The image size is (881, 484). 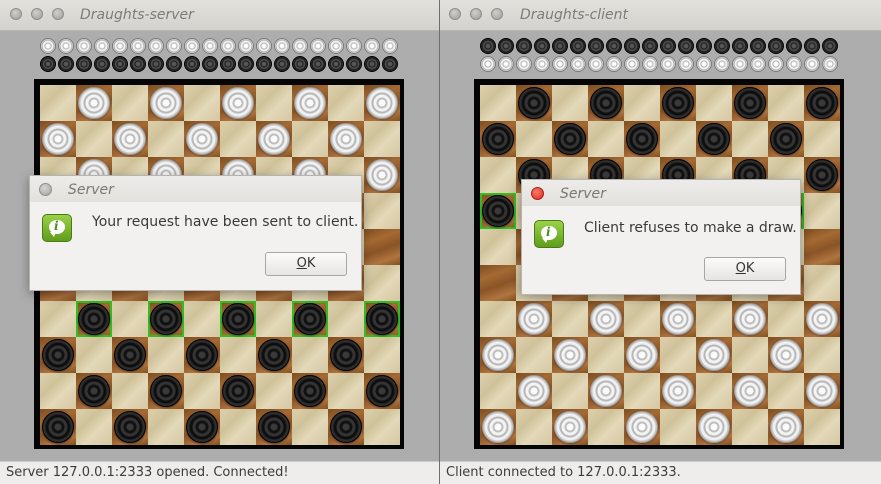 I want to click on dialog-close-icon, so click(x=537, y=193).